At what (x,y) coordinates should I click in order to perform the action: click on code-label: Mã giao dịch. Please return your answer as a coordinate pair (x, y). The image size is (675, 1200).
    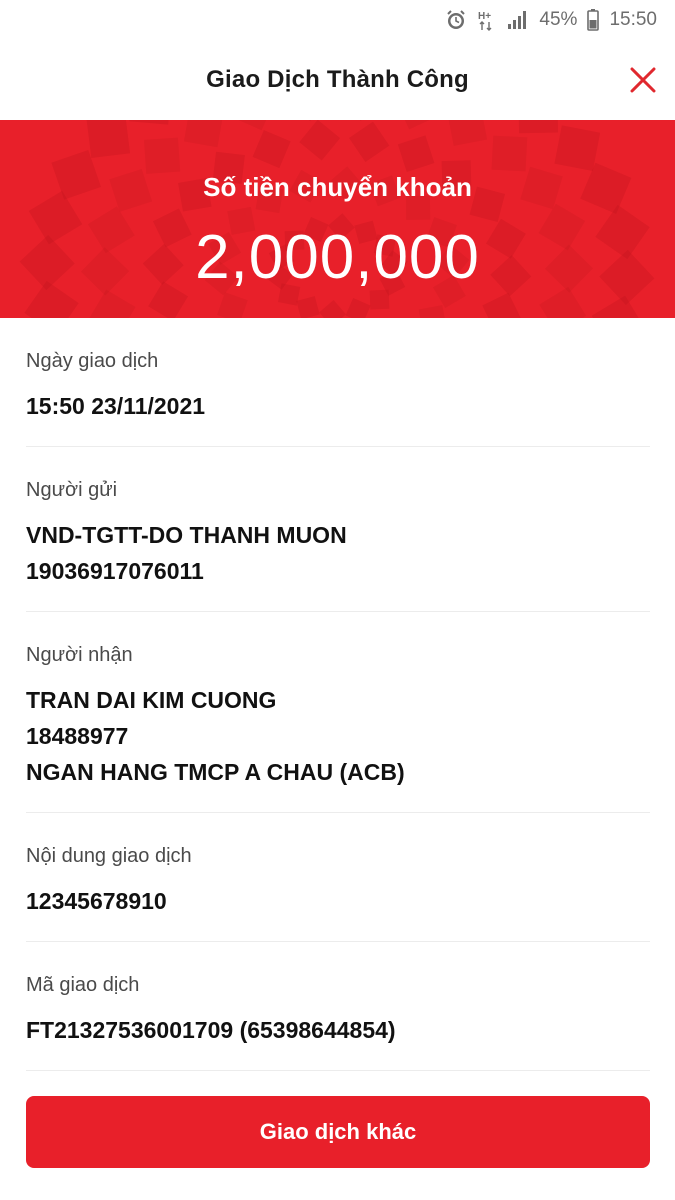
    Looking at the image, I should click on (83, 985).